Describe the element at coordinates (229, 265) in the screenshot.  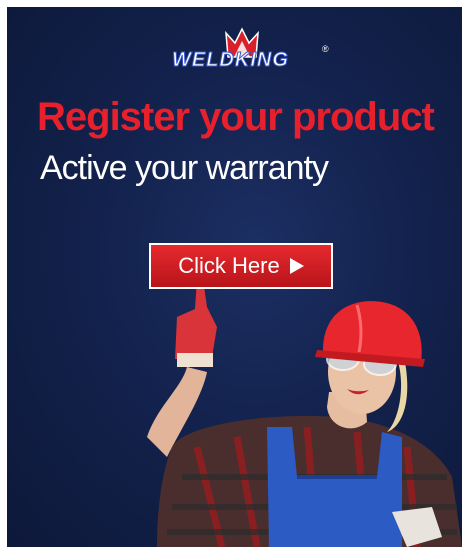
I see `click-here-label: Click Here` at that location.